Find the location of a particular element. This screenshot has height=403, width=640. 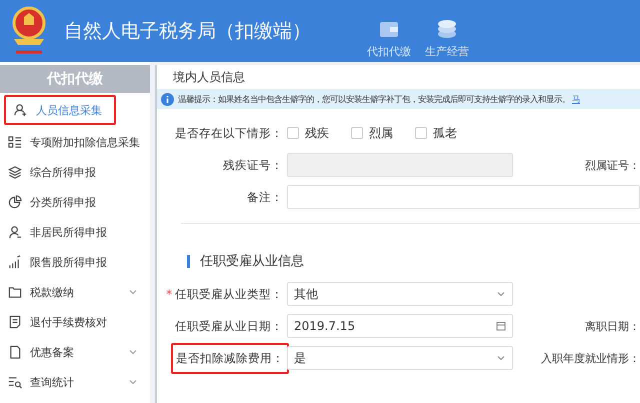

notice-text: 温馨提示：如果姓名当中包含生僻字的，您可以安装生僻字补丁包，安装完成后即可支持生僻字的录入和显示。 is located at coordinates (374, 99).